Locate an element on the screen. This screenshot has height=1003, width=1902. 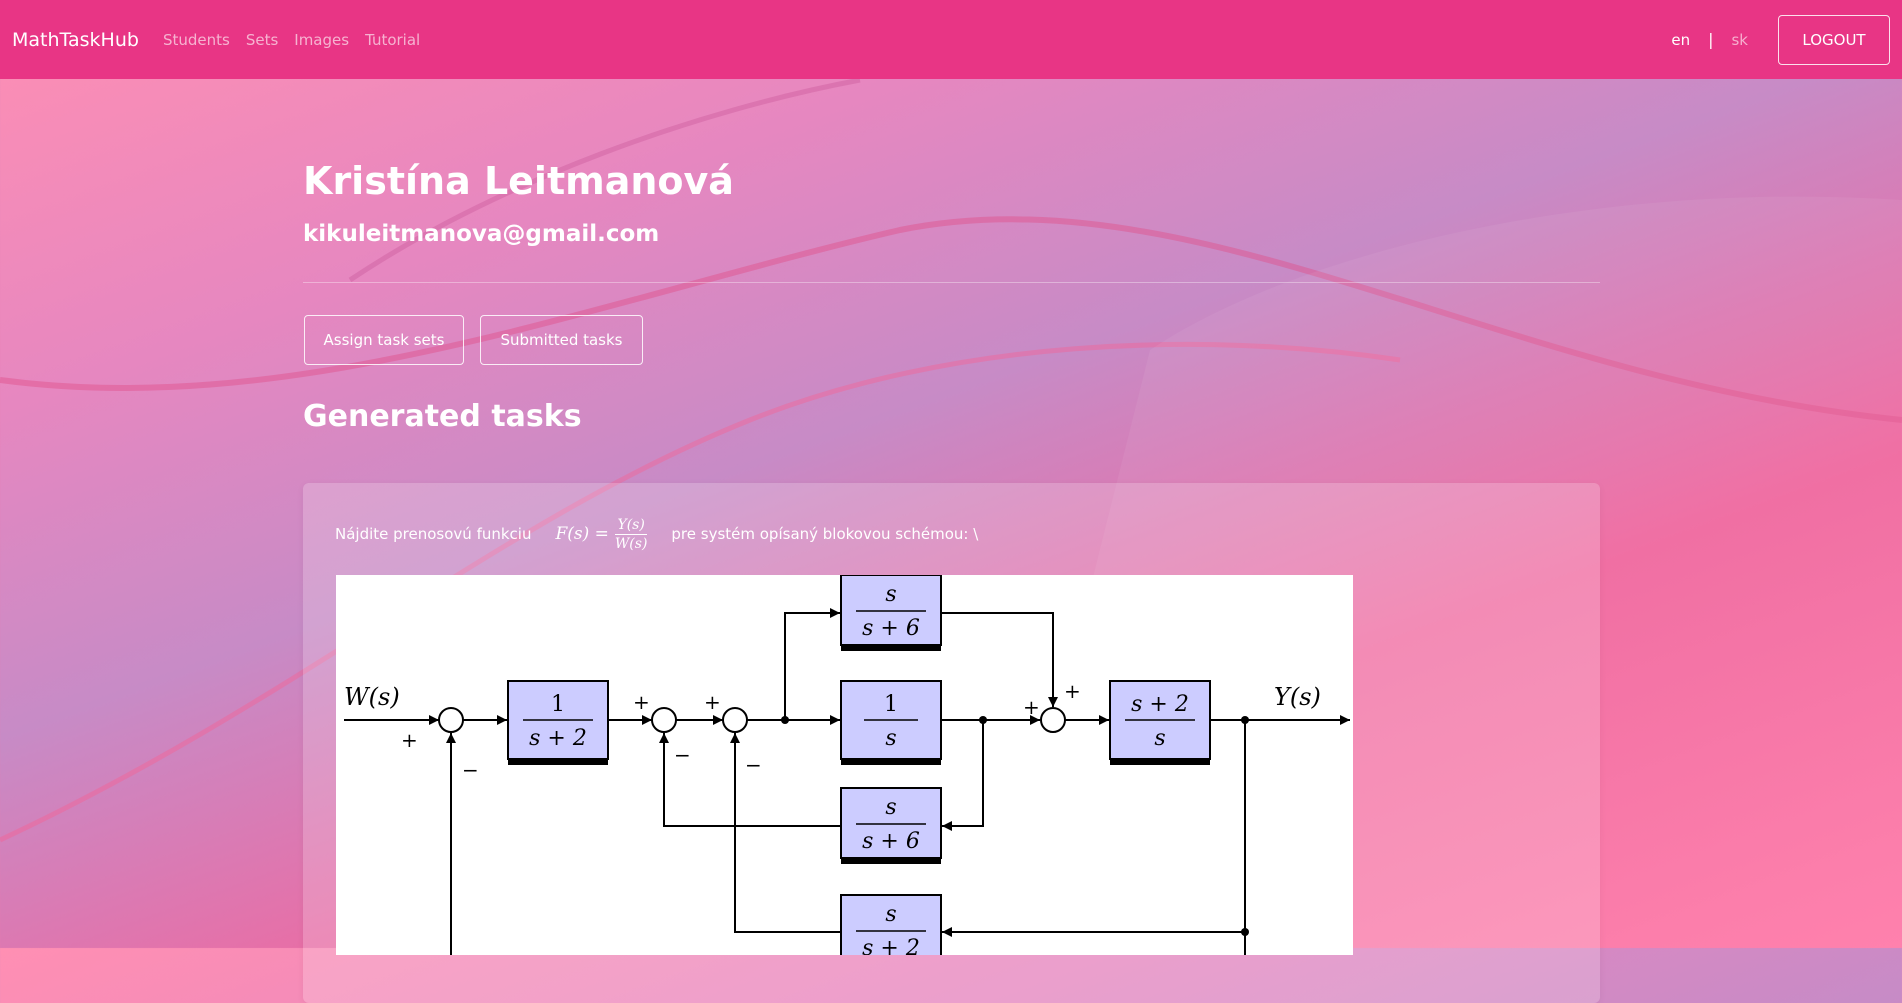
block-5: s s + 6 is located at coordinates (891, 825).